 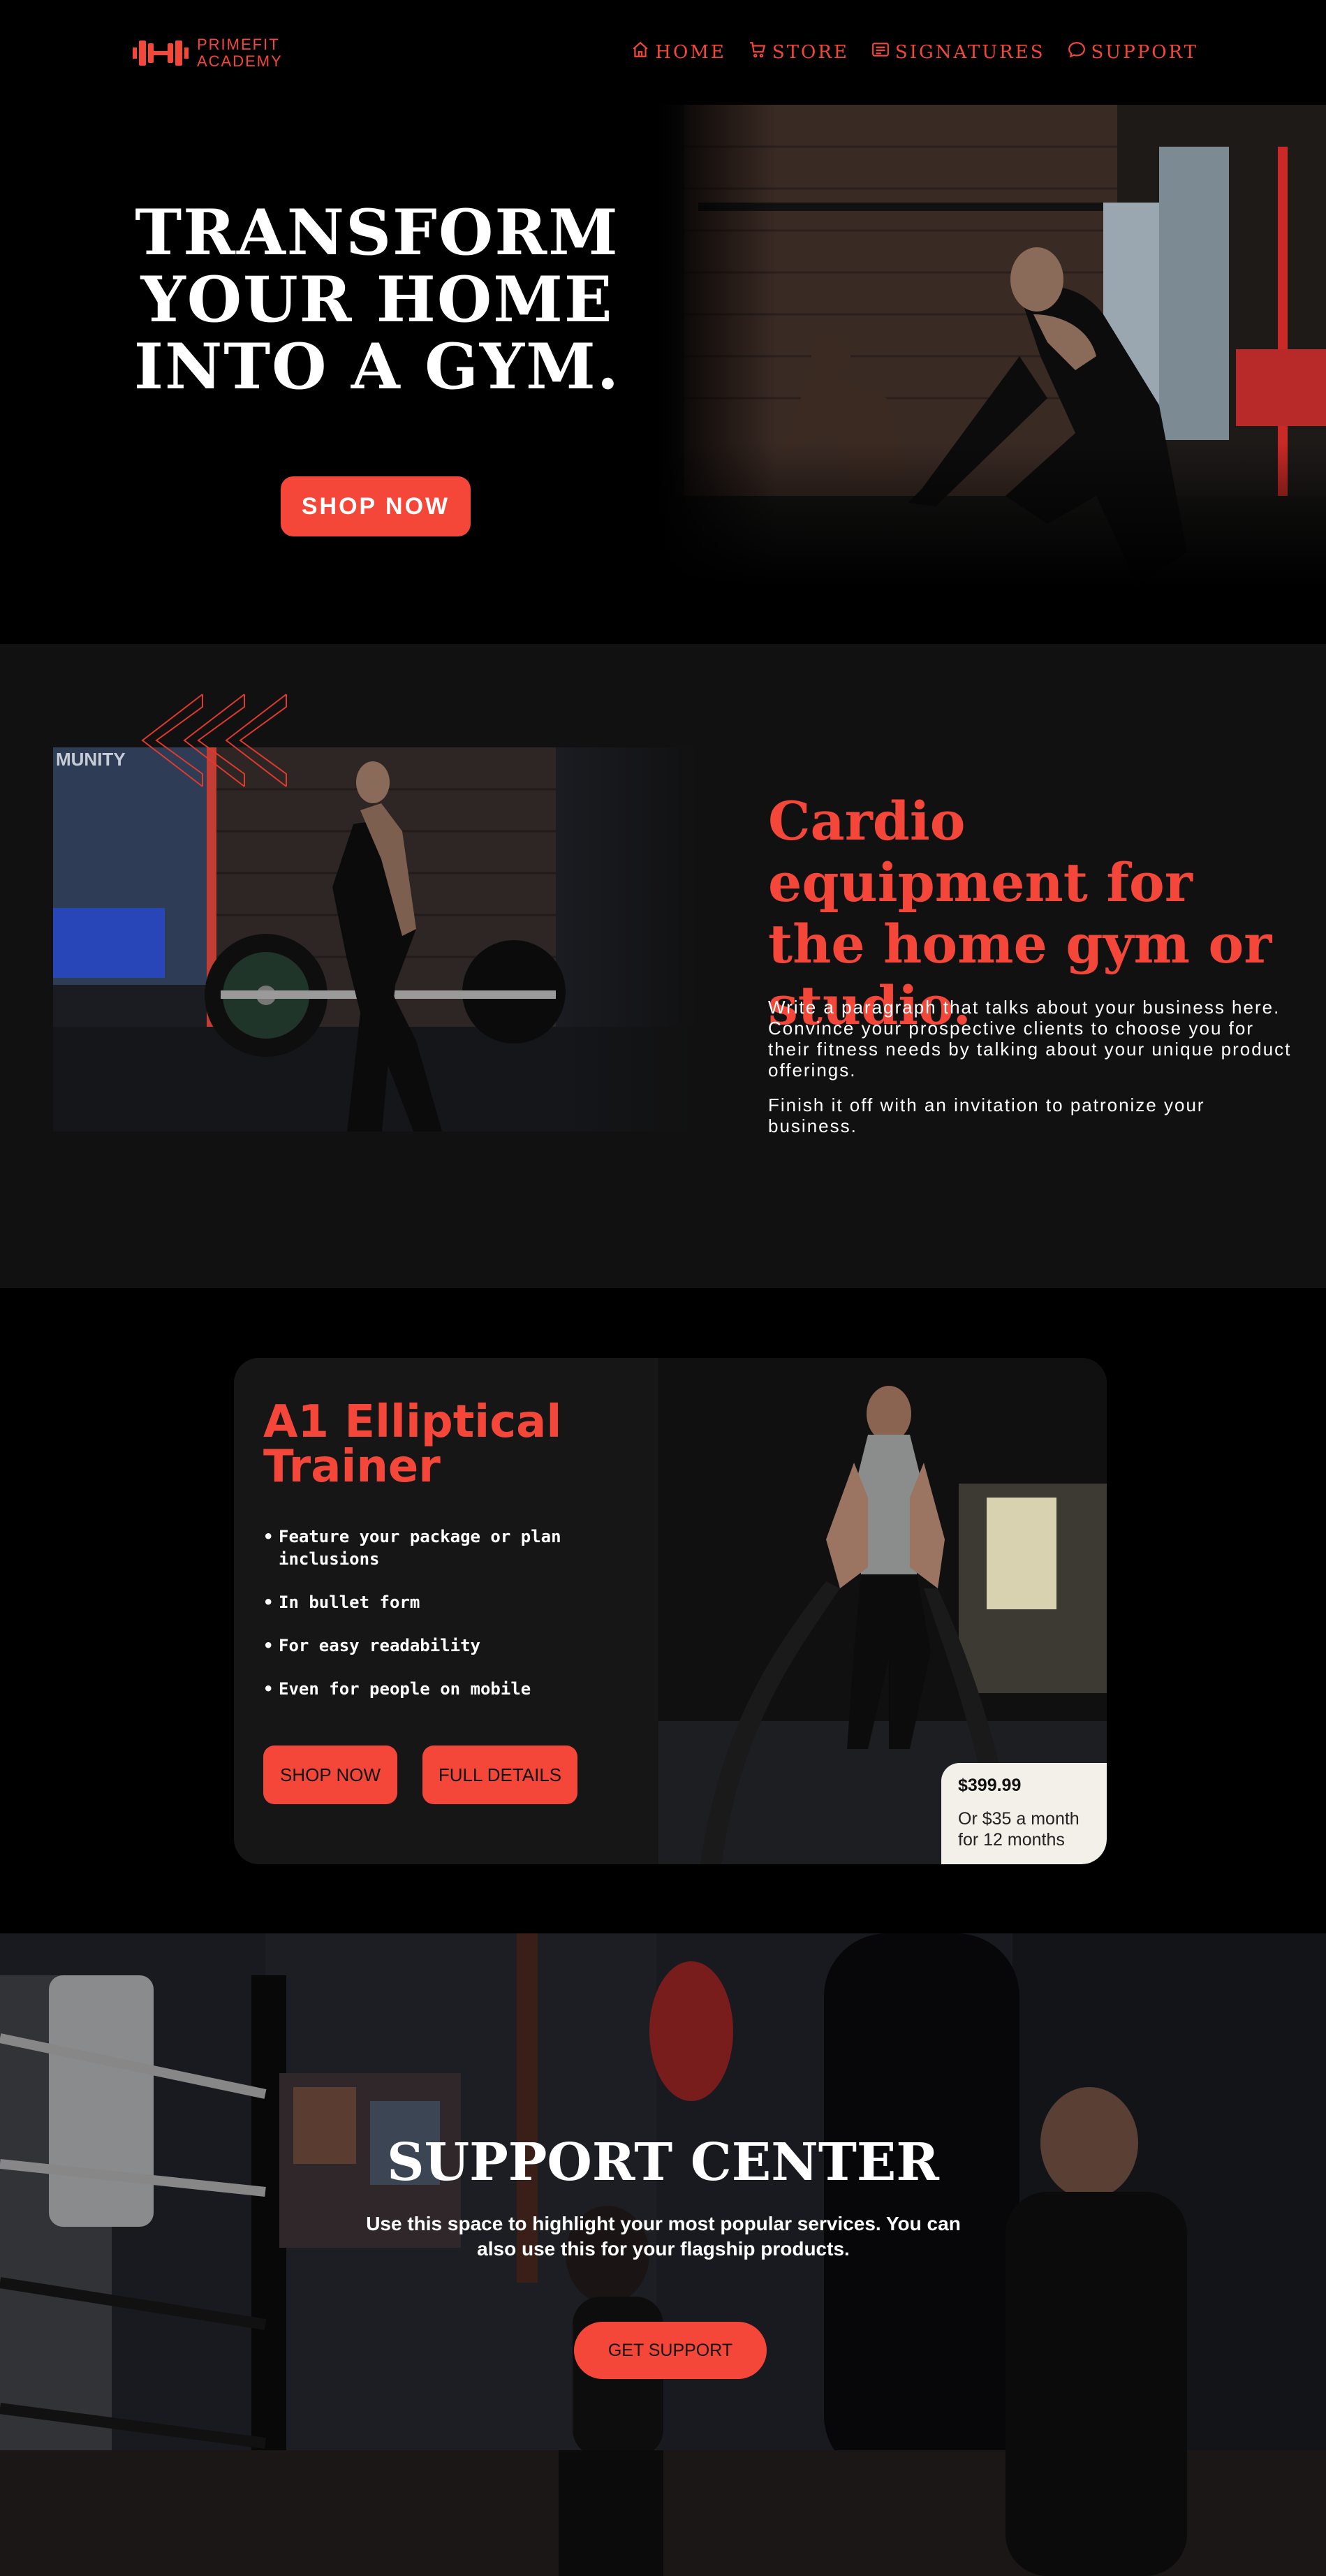 I want to click on hero-title-line2: YOUR HOME, so click(x=377, y=300).